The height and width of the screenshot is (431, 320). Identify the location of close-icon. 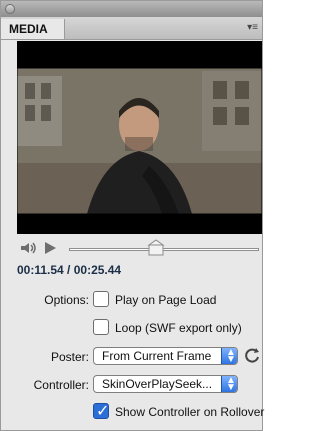
(10, 9).